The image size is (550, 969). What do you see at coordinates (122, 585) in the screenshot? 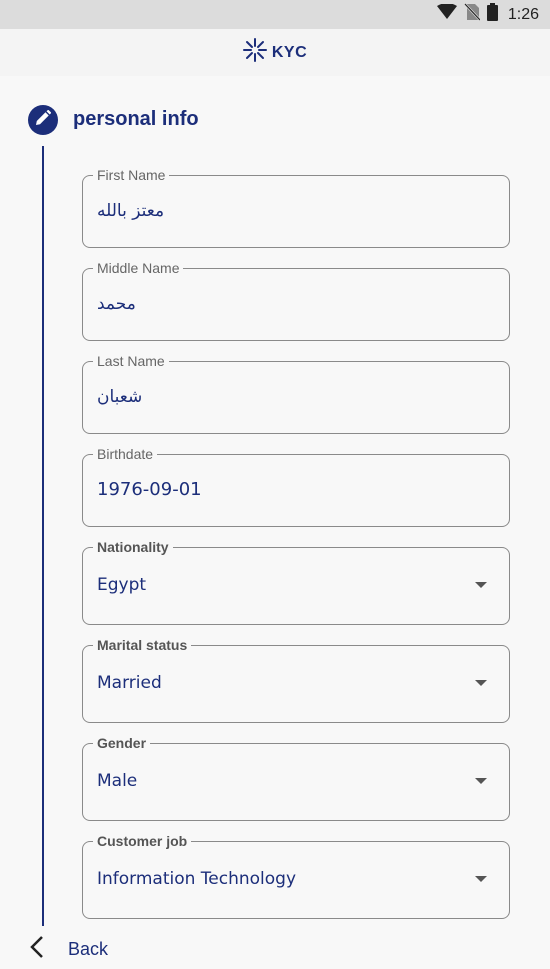
I see `nationality-value: Egypt` at bounding box center [122, 585].